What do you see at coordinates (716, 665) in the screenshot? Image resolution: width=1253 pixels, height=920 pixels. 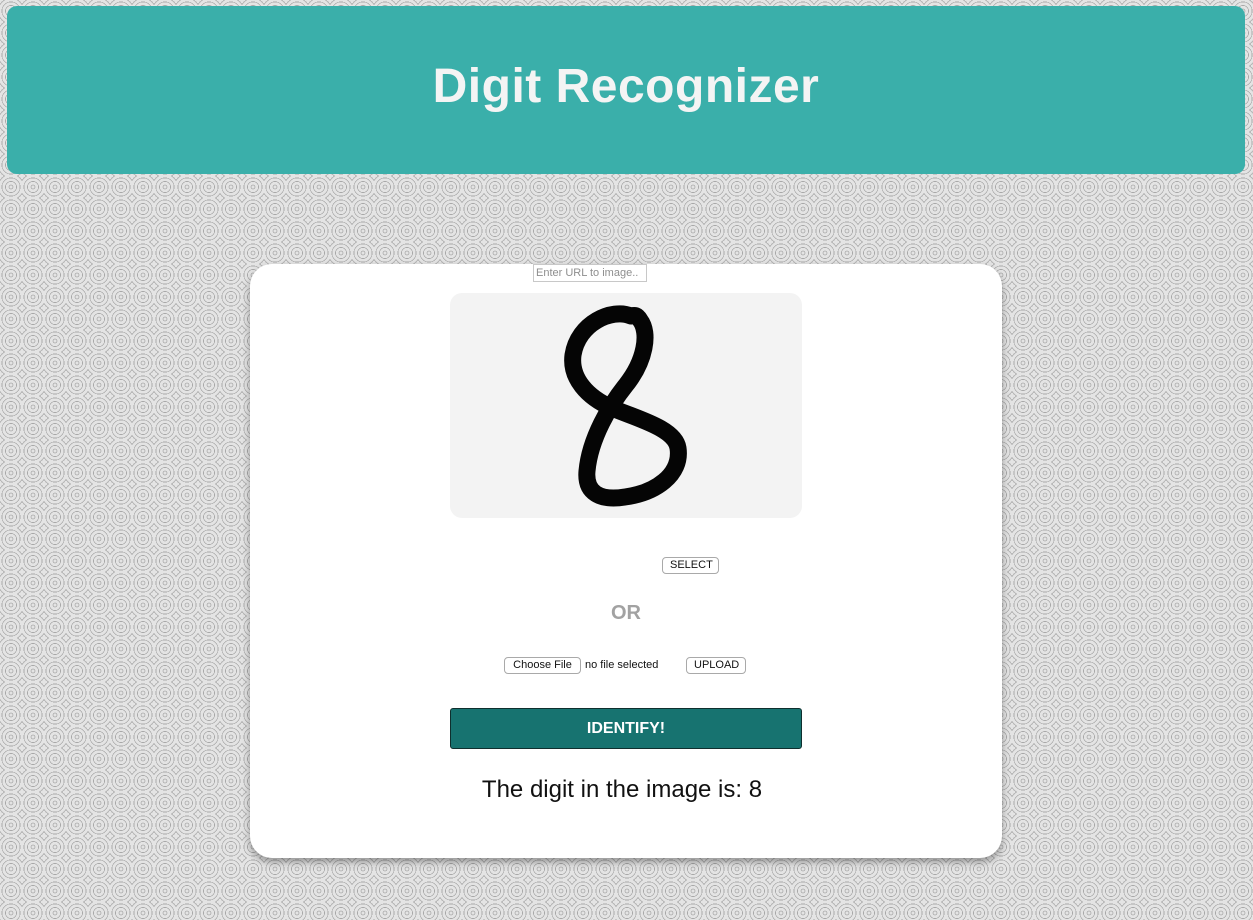 I see `upload-button: UPLOAD` at bounding box center [716, 665].